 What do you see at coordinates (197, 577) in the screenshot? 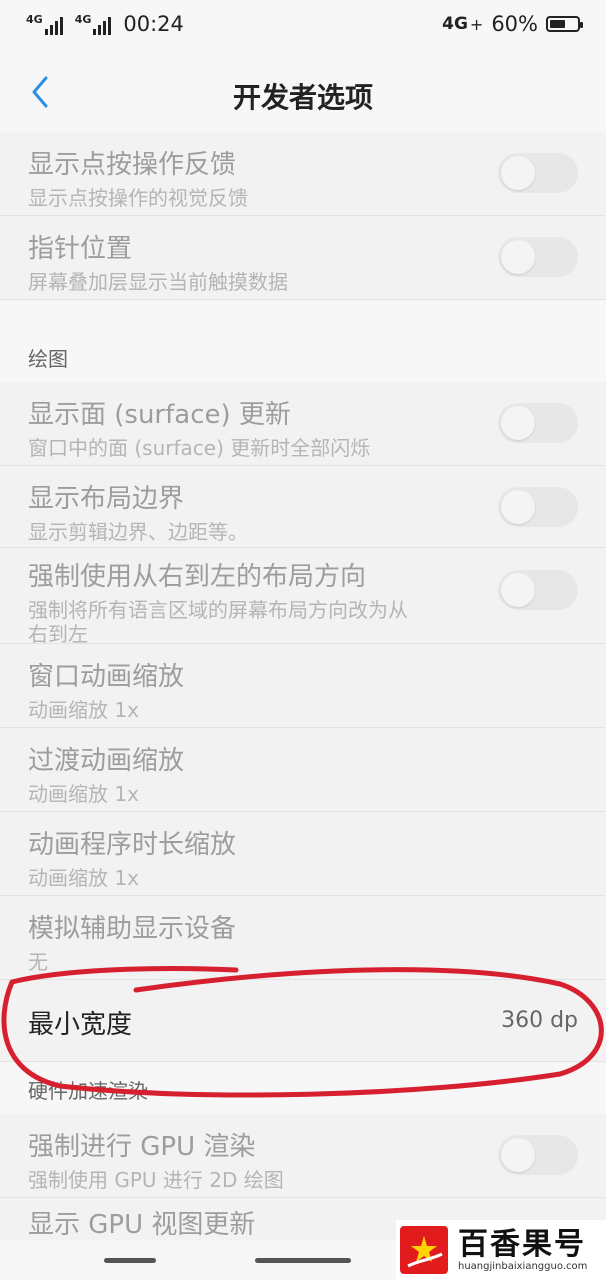
I see `item-title: 强制使用从右到左的布局方向` at bounding box center [197, 577].